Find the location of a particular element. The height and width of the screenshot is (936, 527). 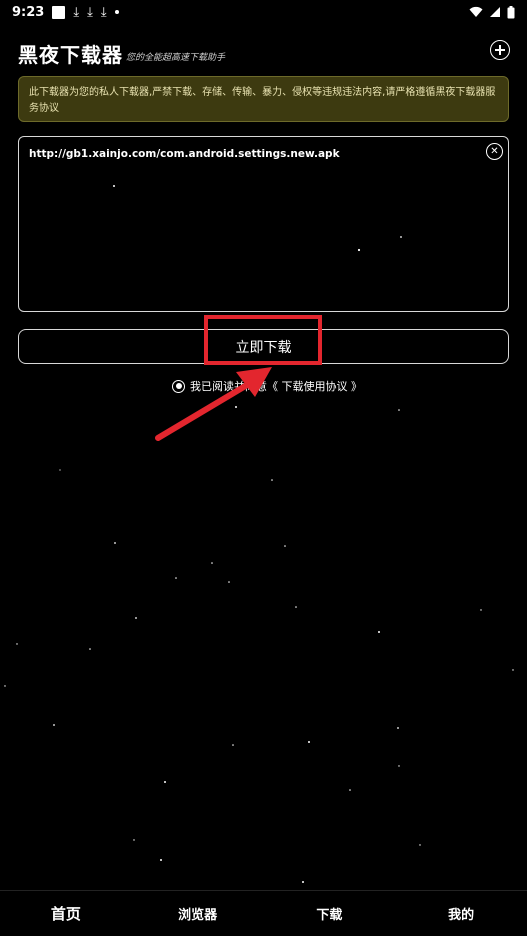

signal-icon is located at coordinates (495, 12).